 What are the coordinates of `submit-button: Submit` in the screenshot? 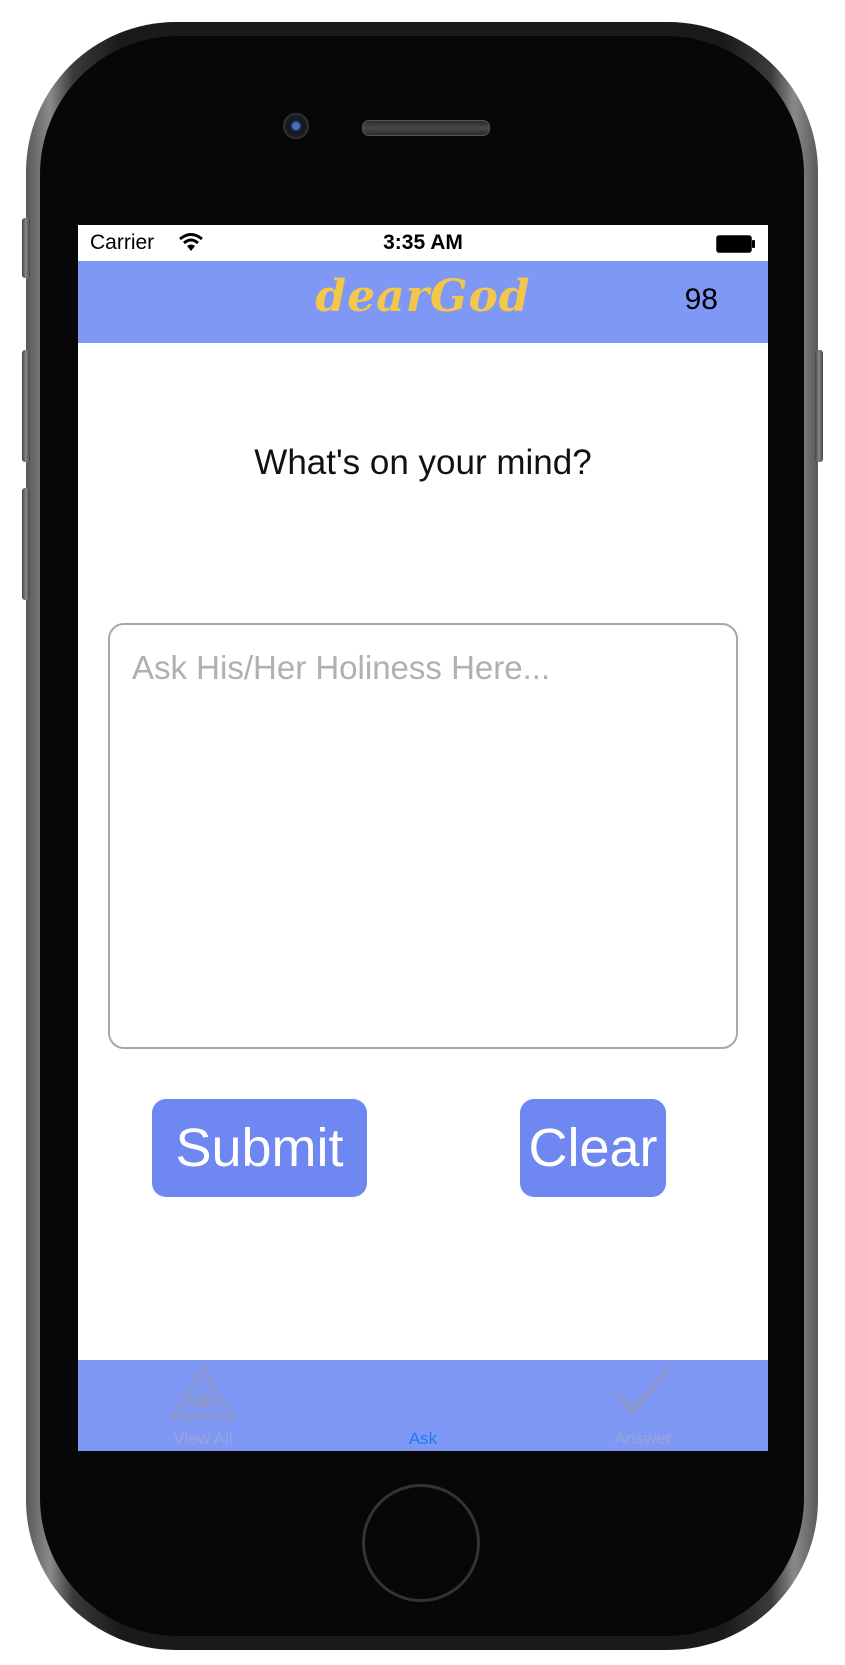 It's located at (259, 1148).